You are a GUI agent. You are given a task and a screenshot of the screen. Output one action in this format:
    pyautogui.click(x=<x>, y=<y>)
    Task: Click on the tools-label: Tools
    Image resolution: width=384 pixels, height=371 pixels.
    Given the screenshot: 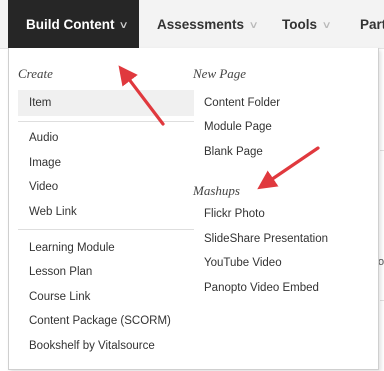 What is the action you would take?
    pyautogui.click(x=299, y=24)
    